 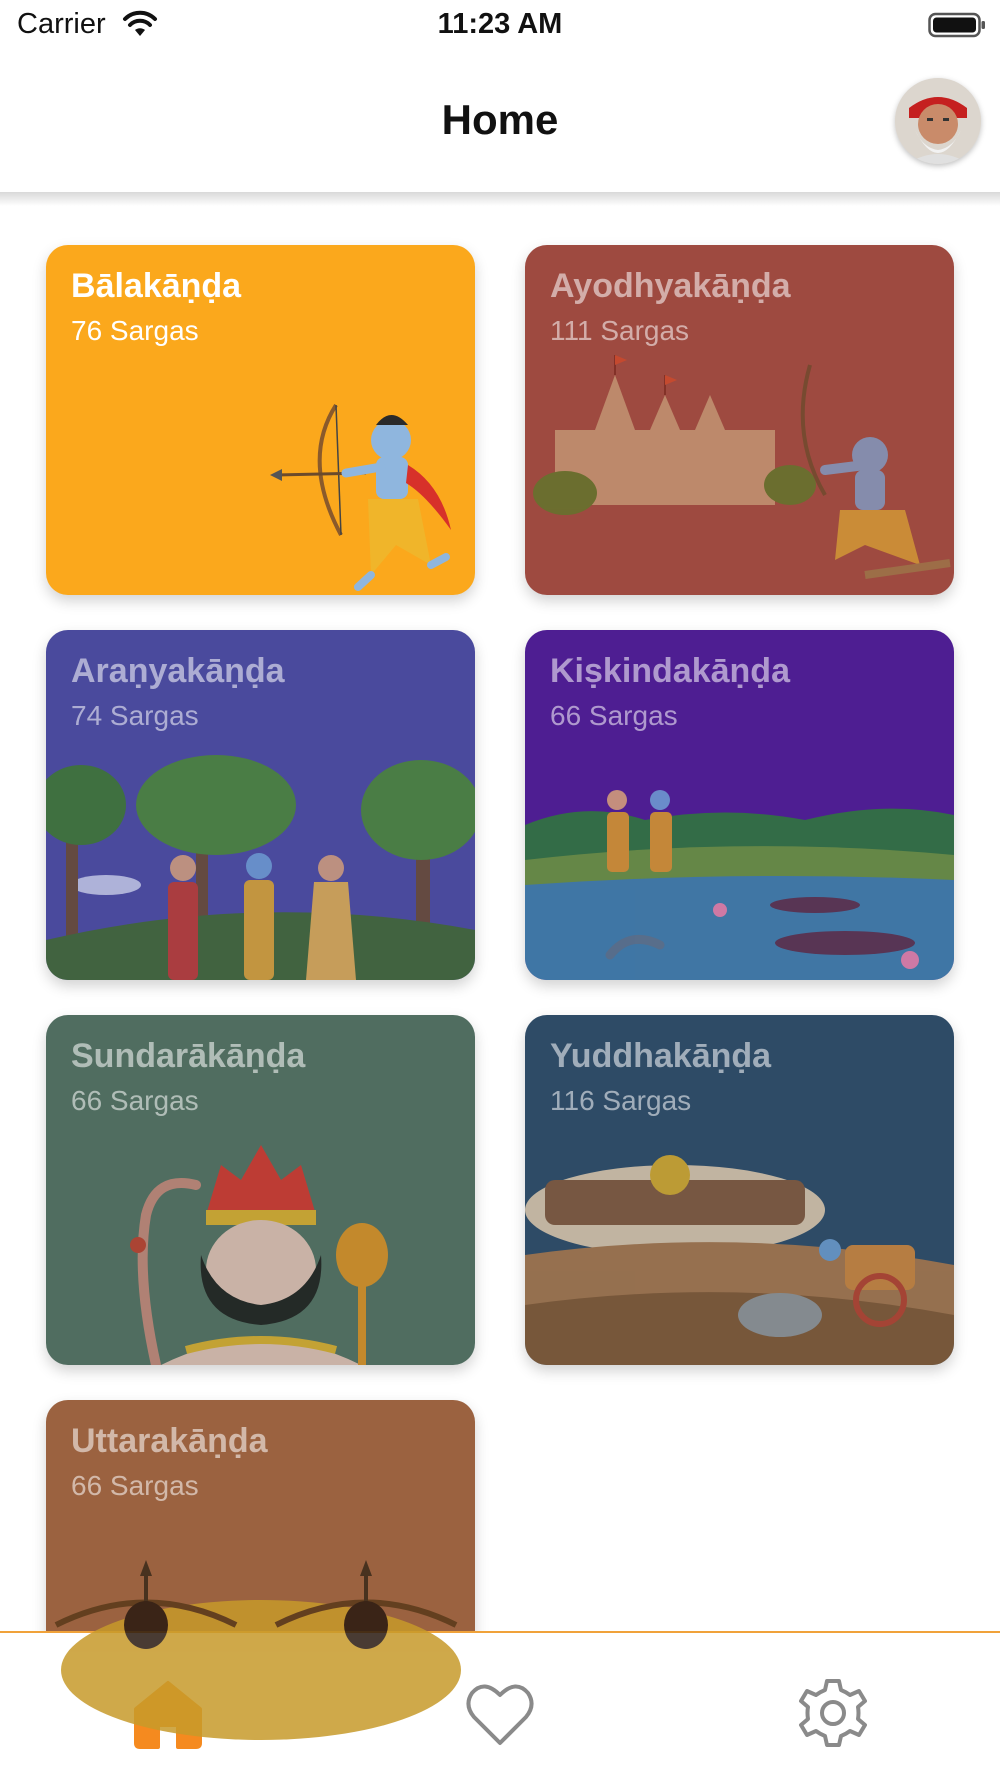 I want to click on kanda-title: Yuddhakāṇḍa, so click(x=661, y=1056).